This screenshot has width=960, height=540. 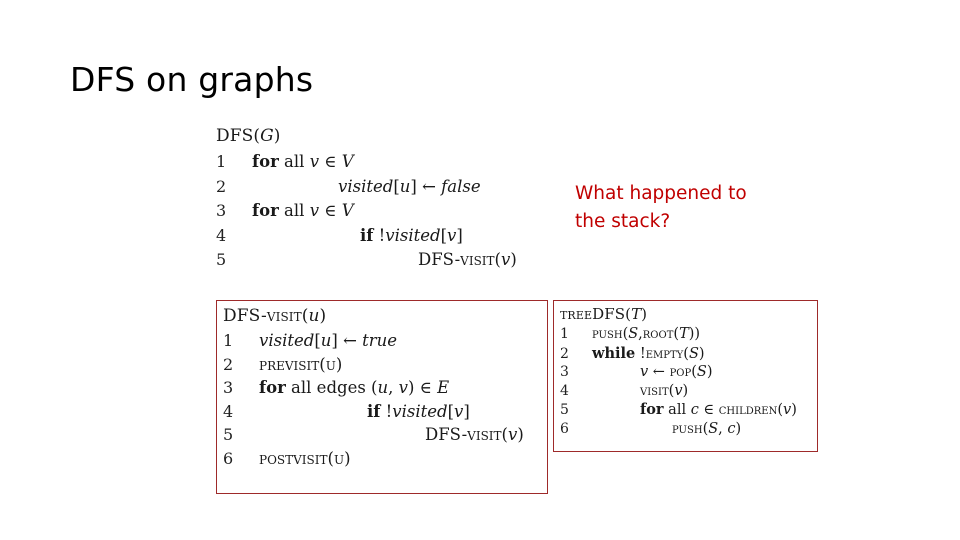 I want to click on annotation-stack-question: What happened to the stack?, so click(x=692, y=208).